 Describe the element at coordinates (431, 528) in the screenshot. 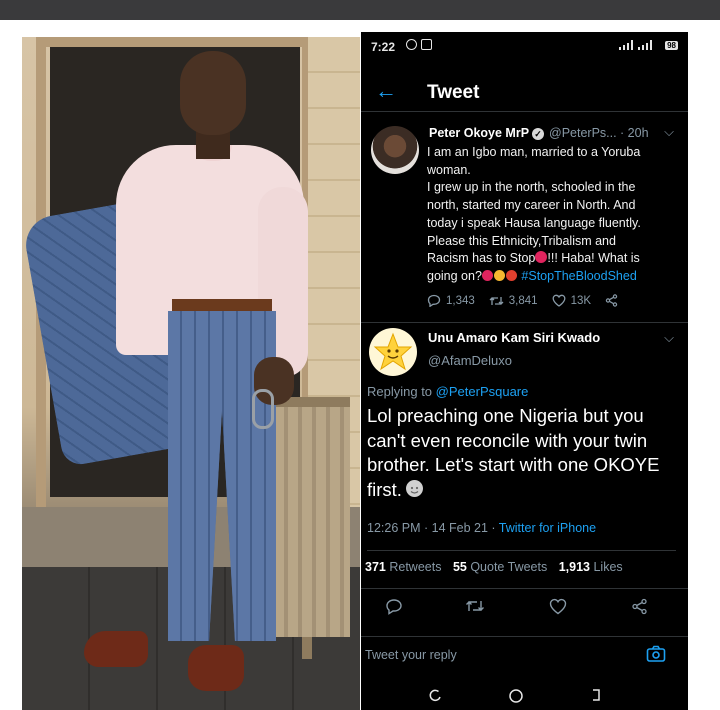

I see `timestamp: 12:26 PM · 14 Feb 21 ·` at that location.